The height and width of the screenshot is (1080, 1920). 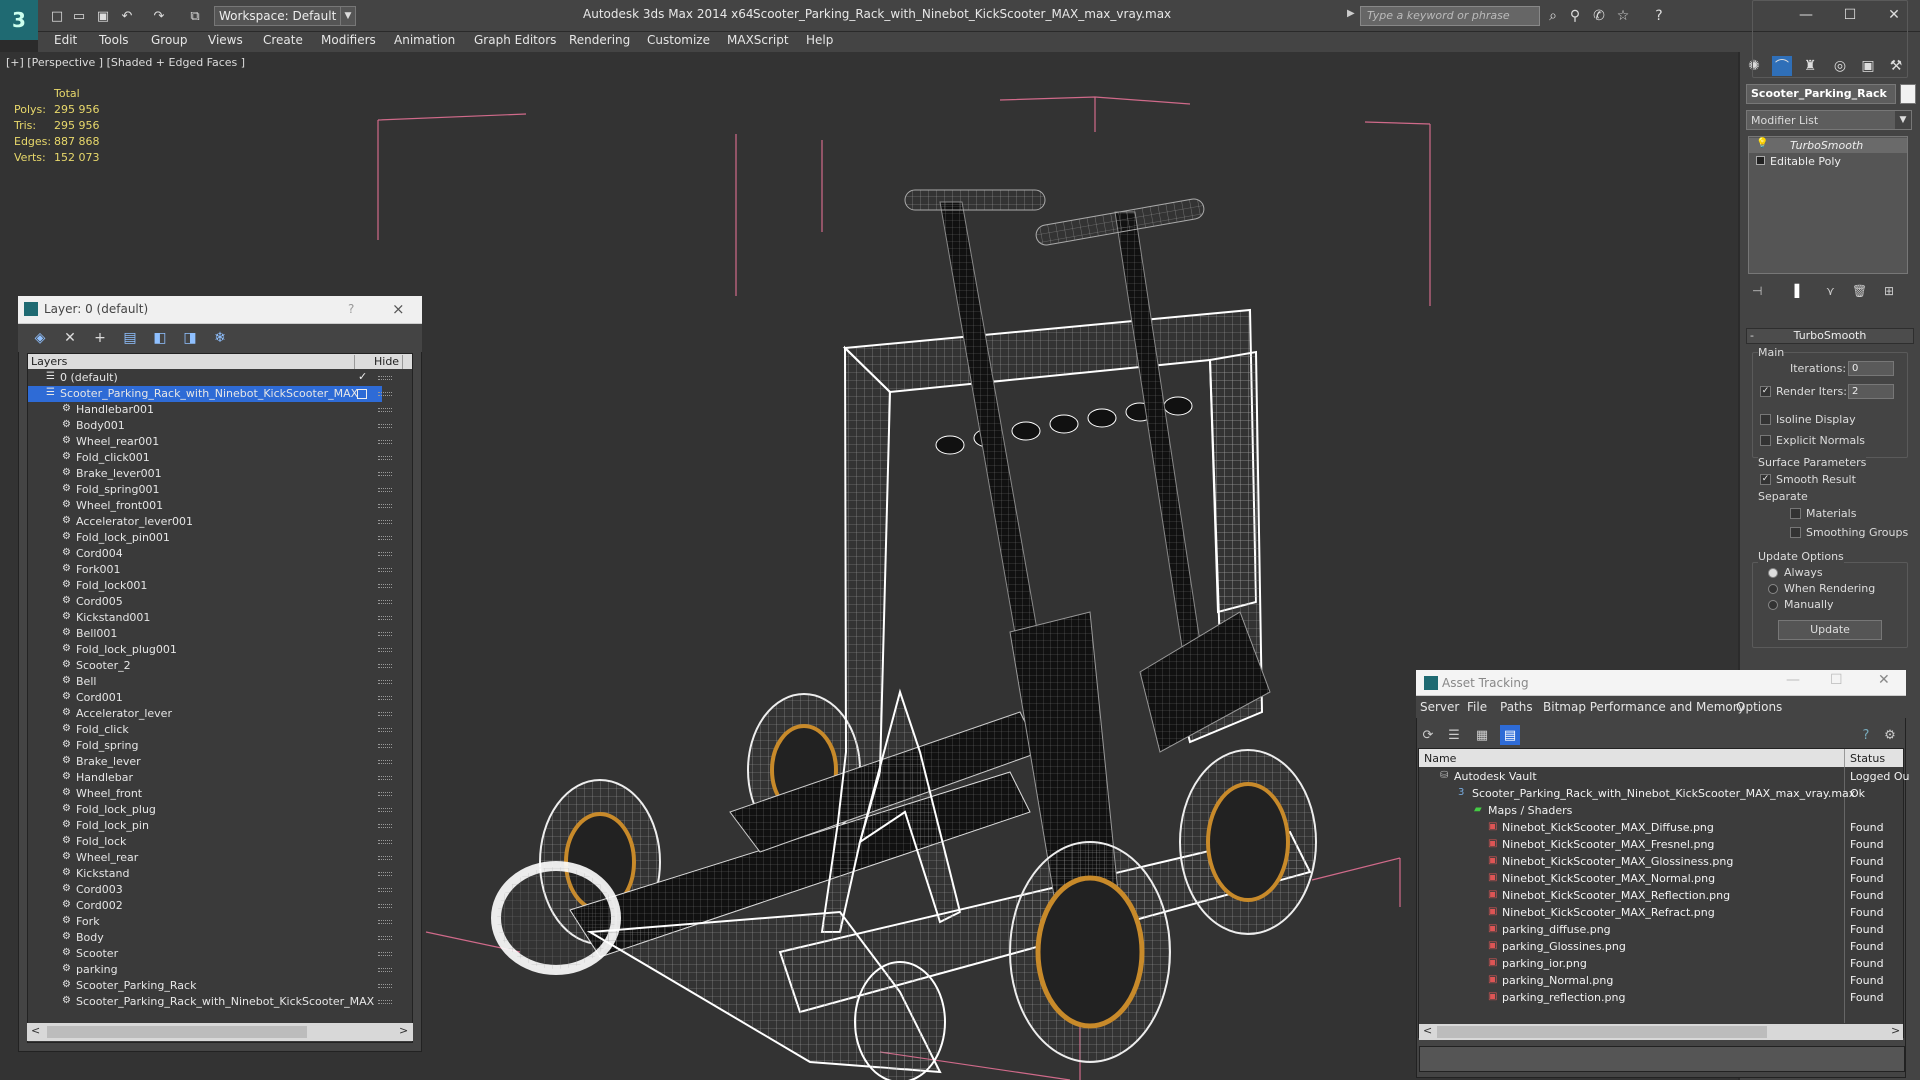 I want to click on manually-radio, so click(x=1773, y=605).